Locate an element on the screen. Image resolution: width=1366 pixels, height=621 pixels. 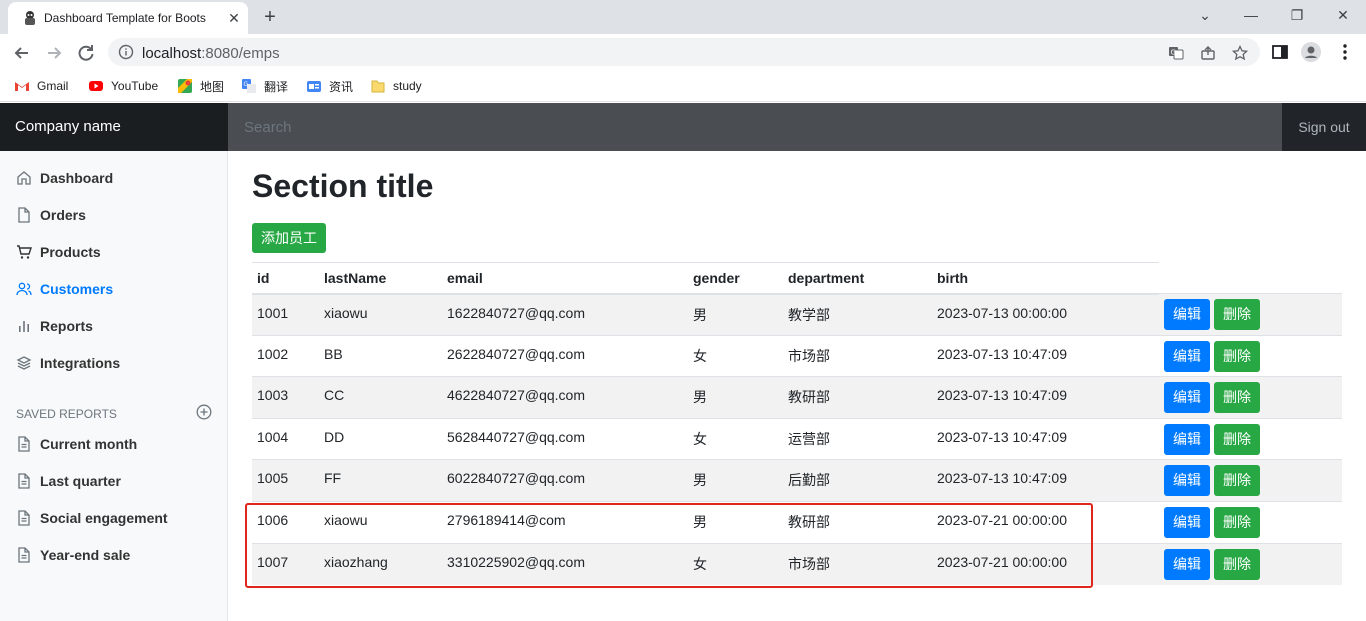
sidebar-report-label: Social engagement is located at coordinates (104, 518).